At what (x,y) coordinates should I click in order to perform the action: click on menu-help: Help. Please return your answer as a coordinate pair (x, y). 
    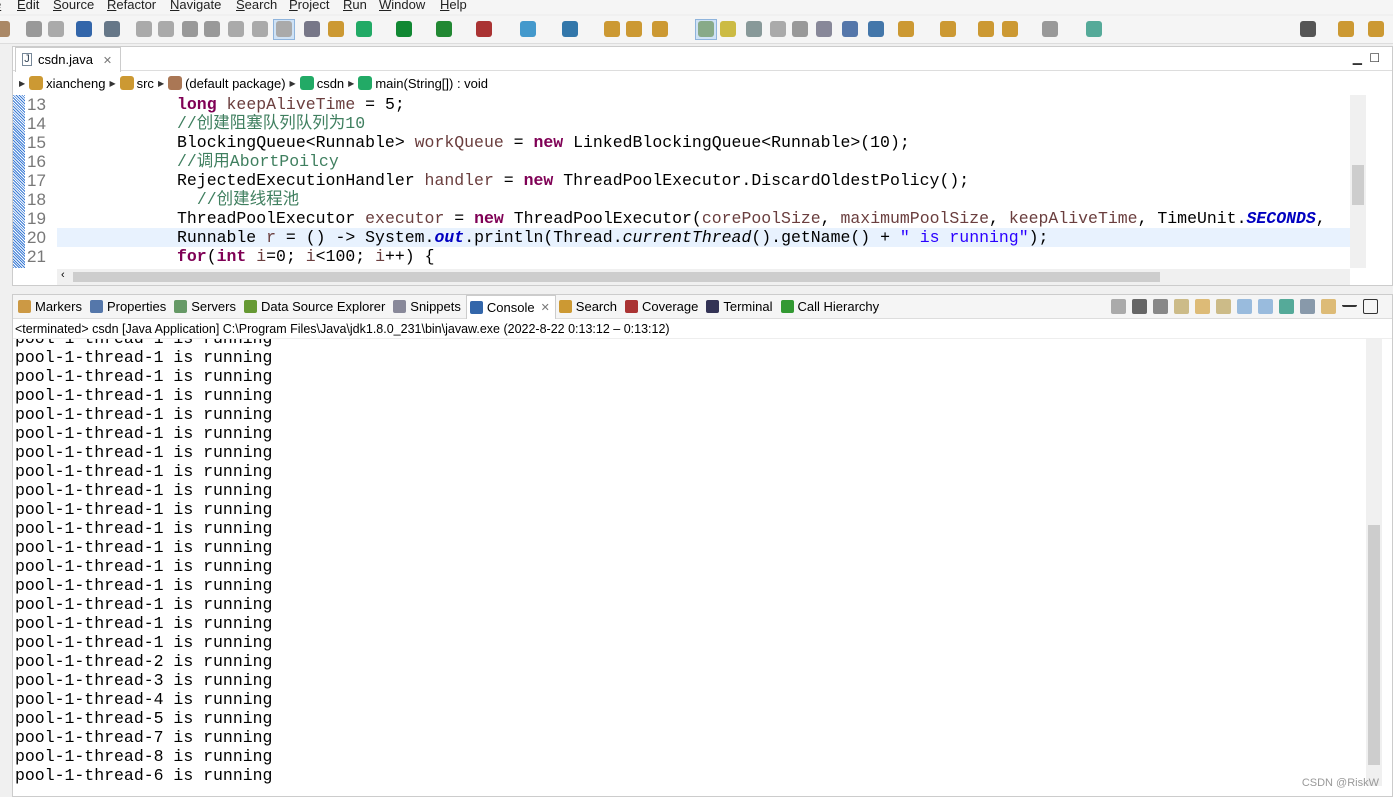
    Looking at the image, I should click on (453, 6).